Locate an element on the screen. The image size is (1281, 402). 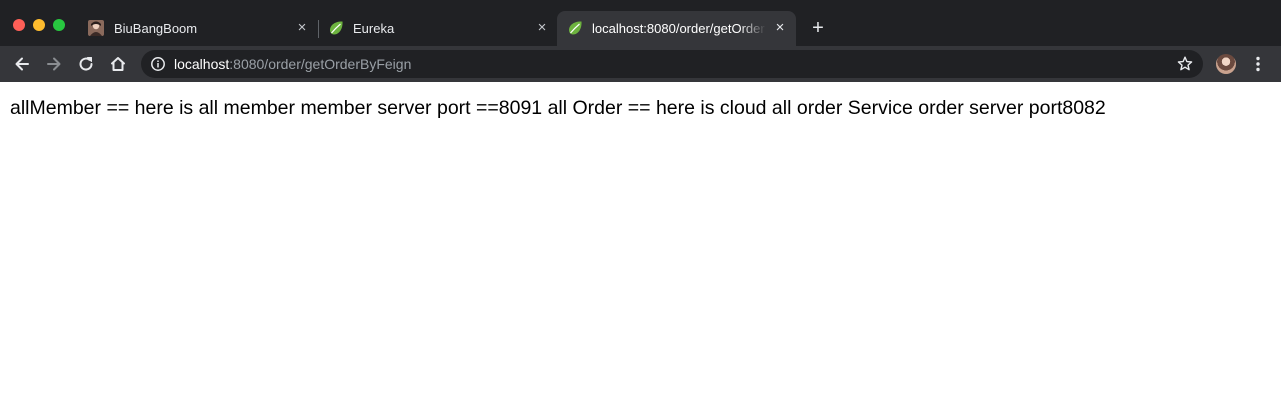
url-path: :8080/order/getOrderByFeign is located at coordinates (320, 64).